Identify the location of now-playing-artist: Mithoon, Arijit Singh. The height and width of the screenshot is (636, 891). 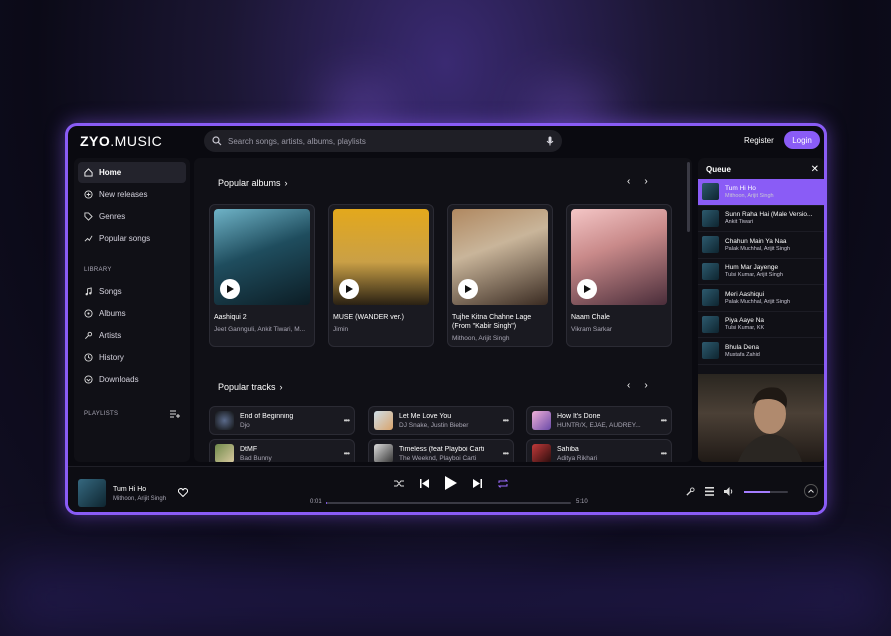
(139, 499).